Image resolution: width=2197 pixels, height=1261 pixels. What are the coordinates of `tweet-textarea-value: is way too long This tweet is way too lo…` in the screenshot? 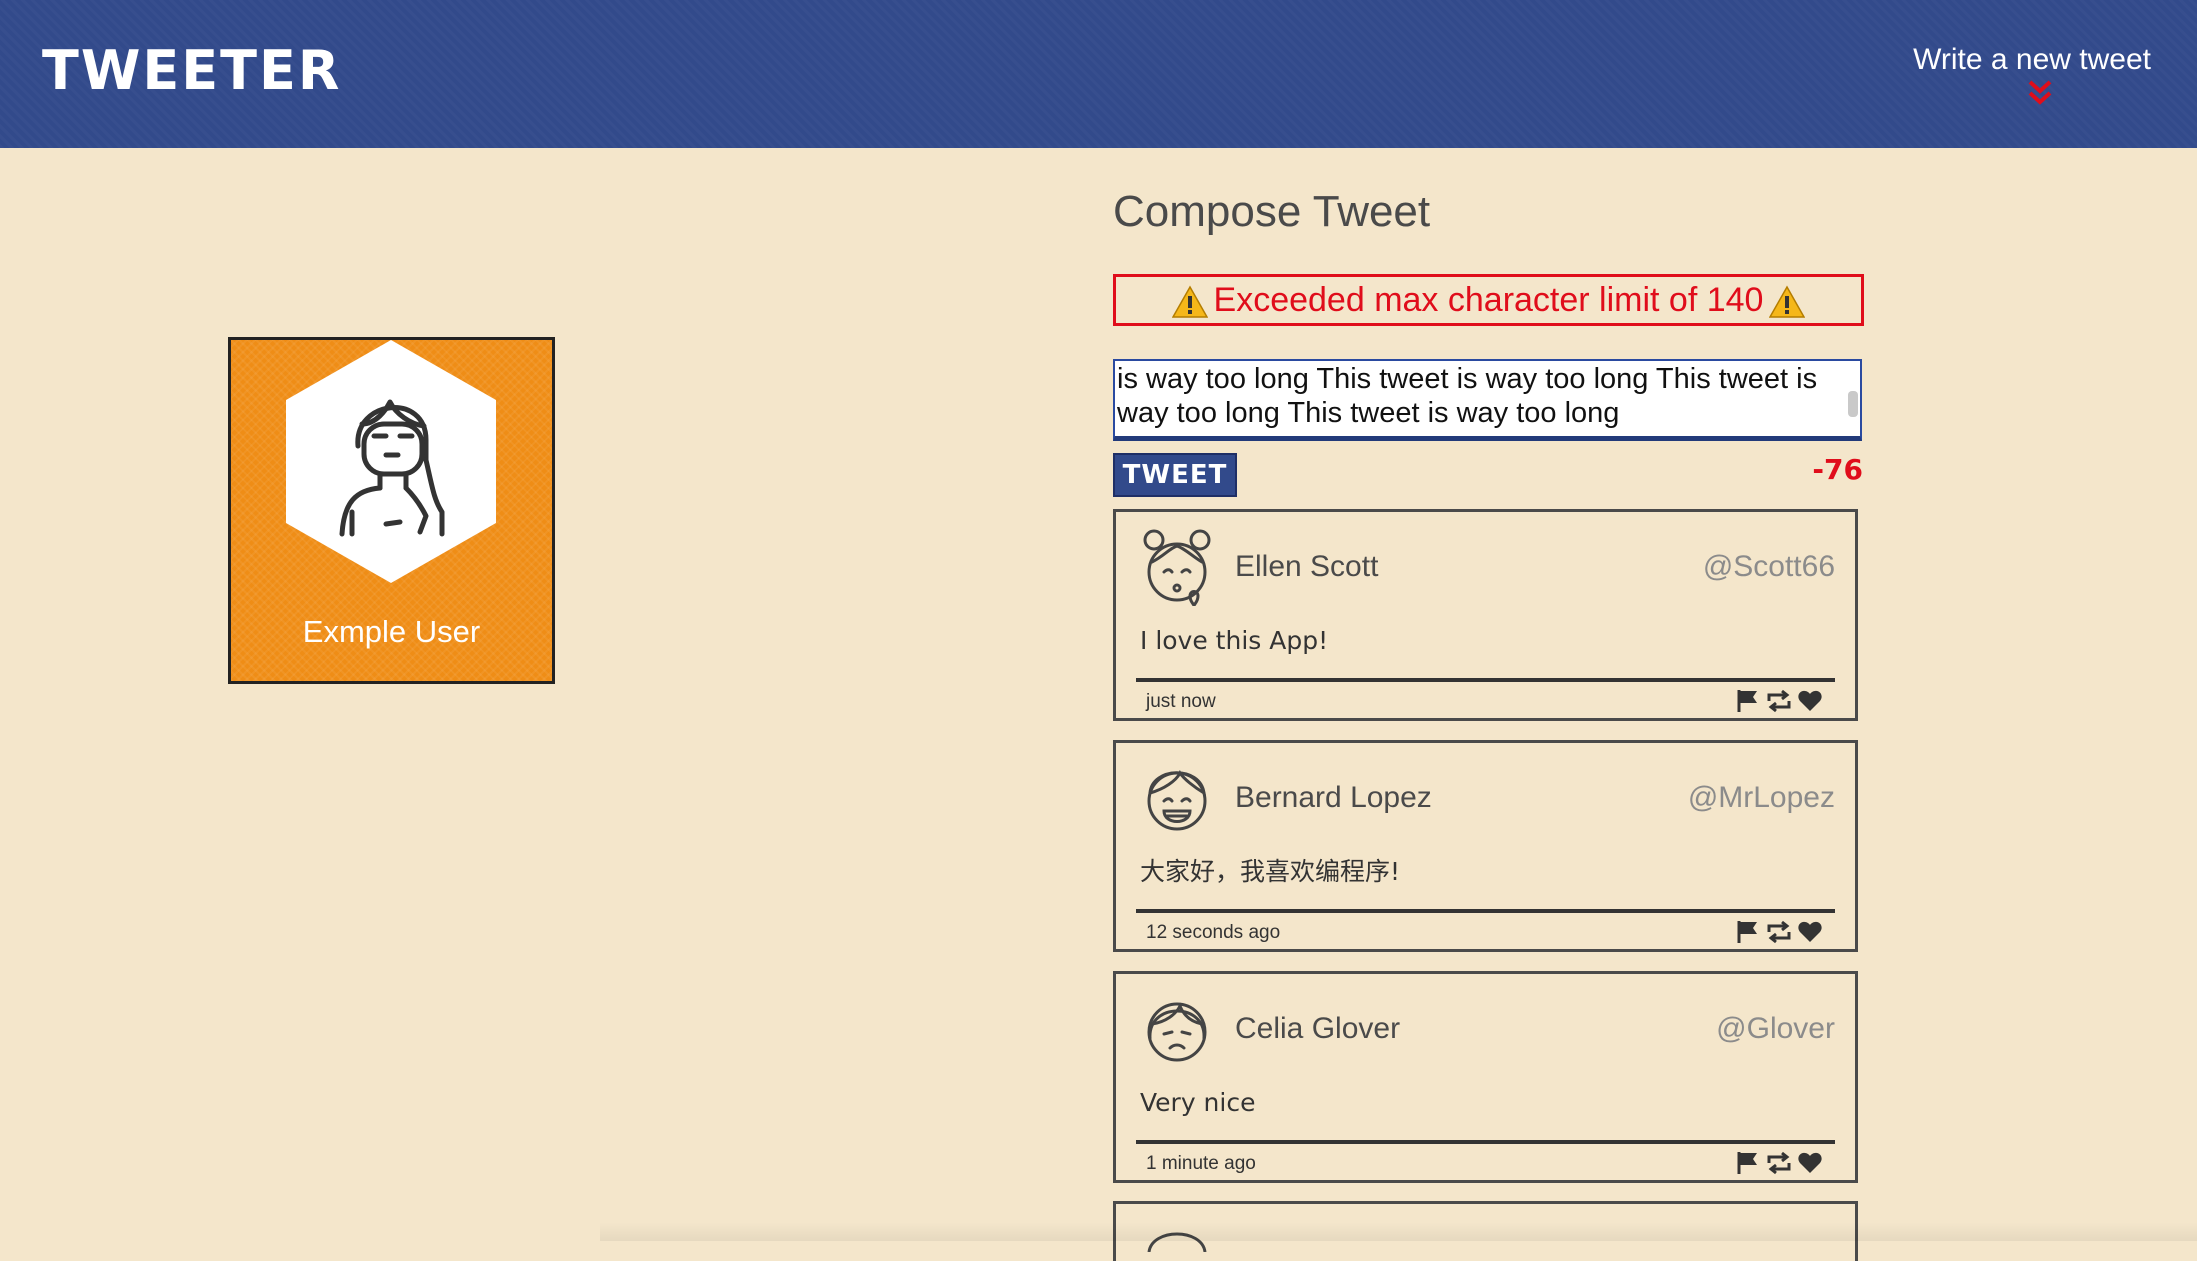 It's located at (1477, 396).